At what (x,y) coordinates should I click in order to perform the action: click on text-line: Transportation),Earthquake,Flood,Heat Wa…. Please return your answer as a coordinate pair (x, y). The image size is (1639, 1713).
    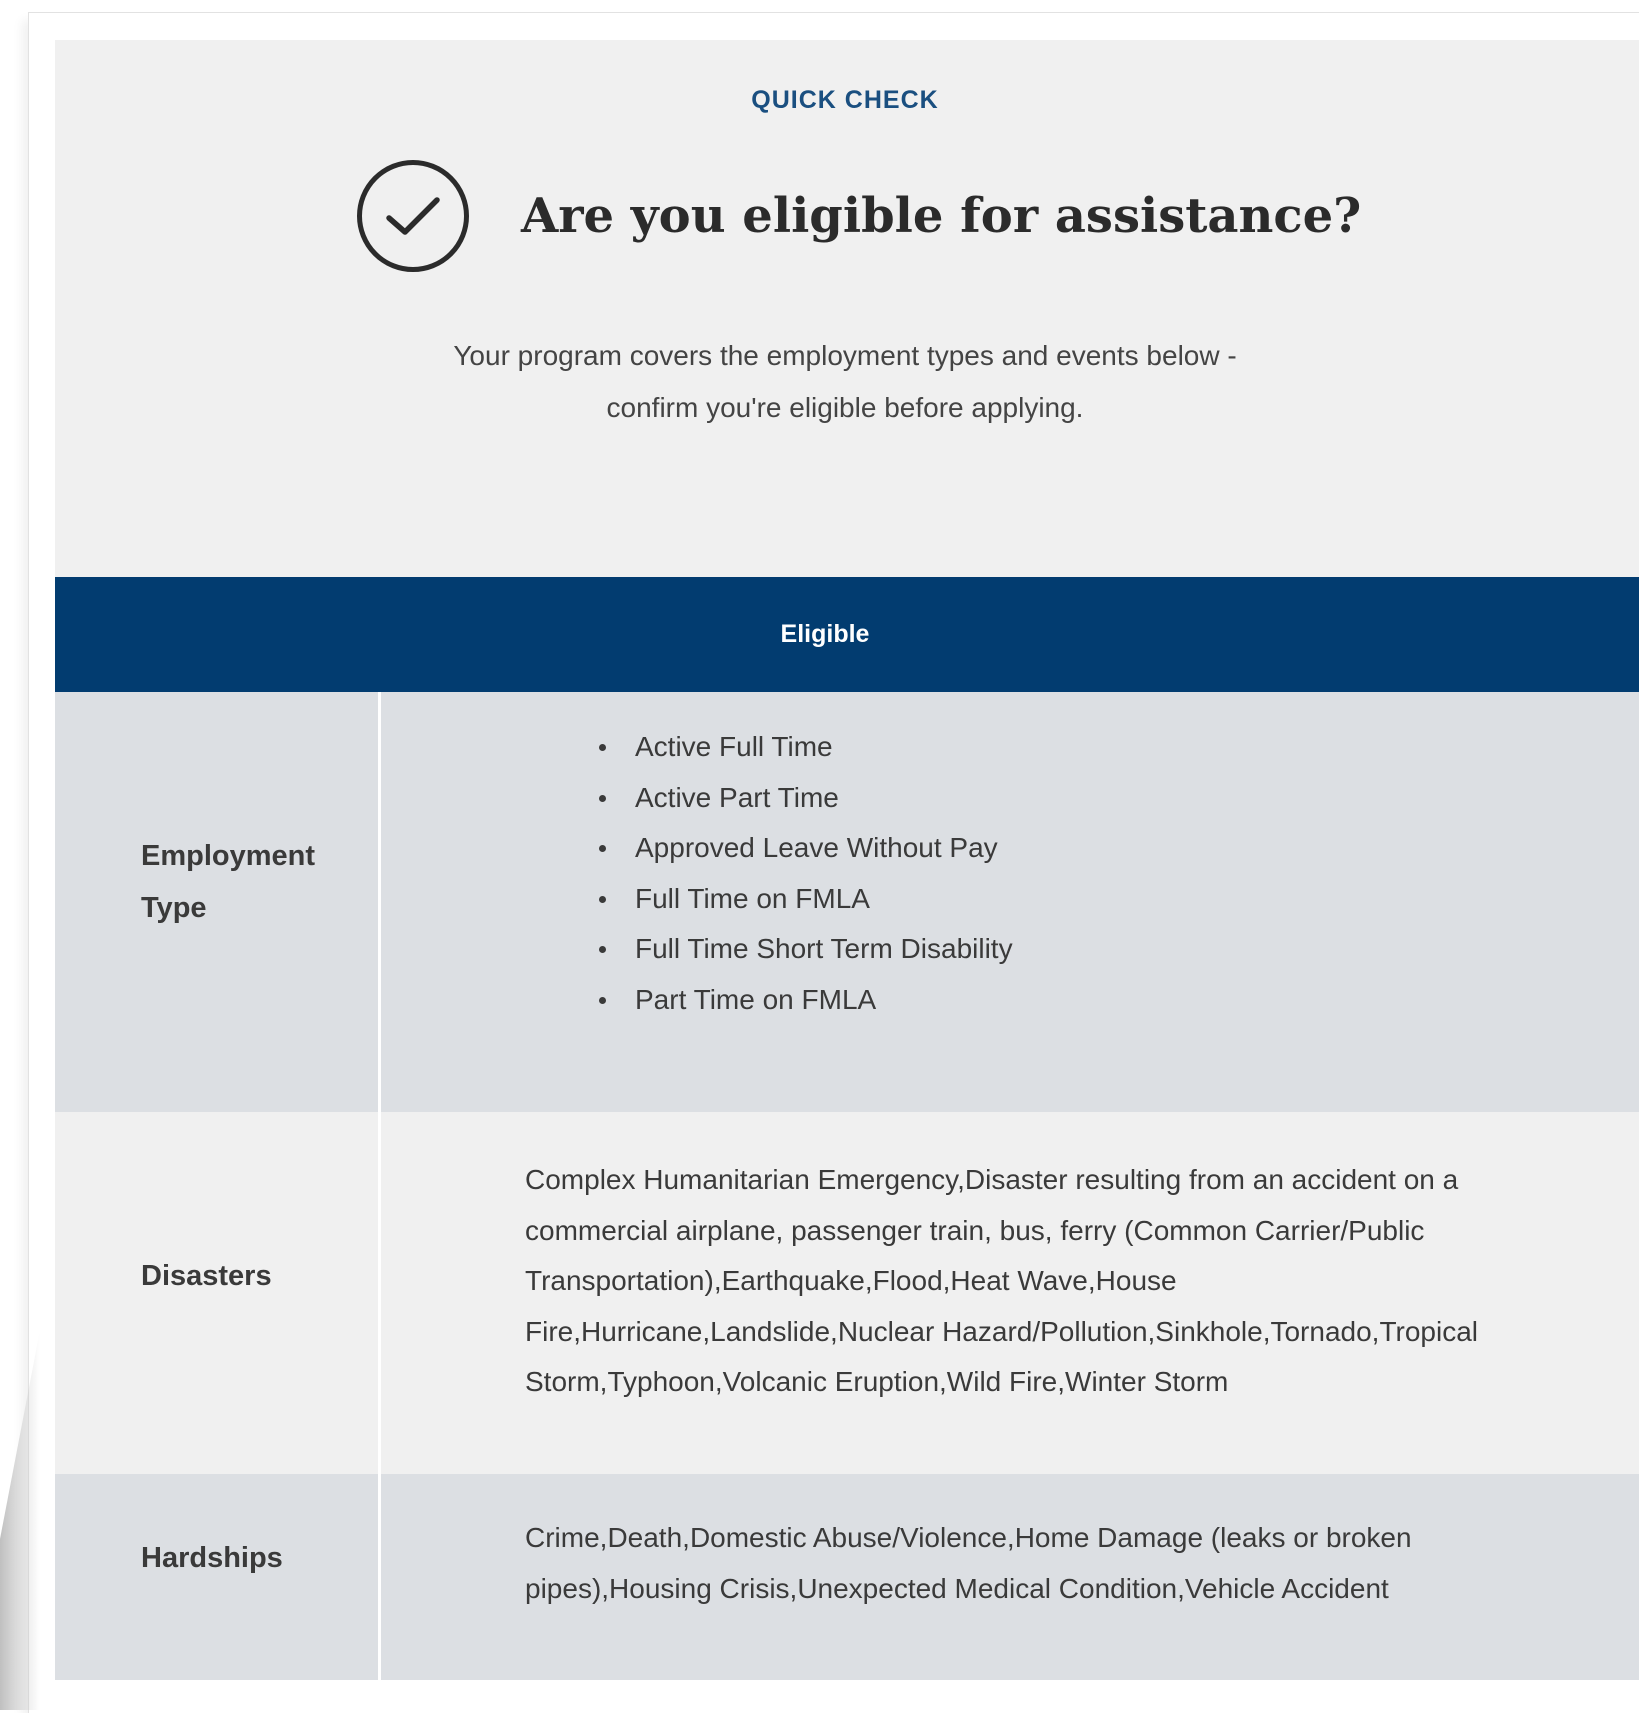
    Looking at the image, I should click on (851, 1280).